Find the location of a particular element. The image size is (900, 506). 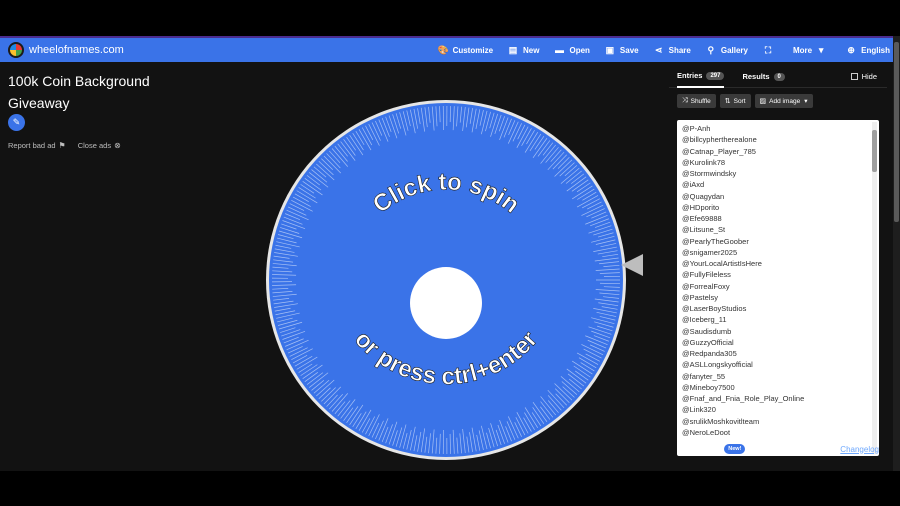

brand-name: wheelofnames.com is located at coordinates (76, 50).